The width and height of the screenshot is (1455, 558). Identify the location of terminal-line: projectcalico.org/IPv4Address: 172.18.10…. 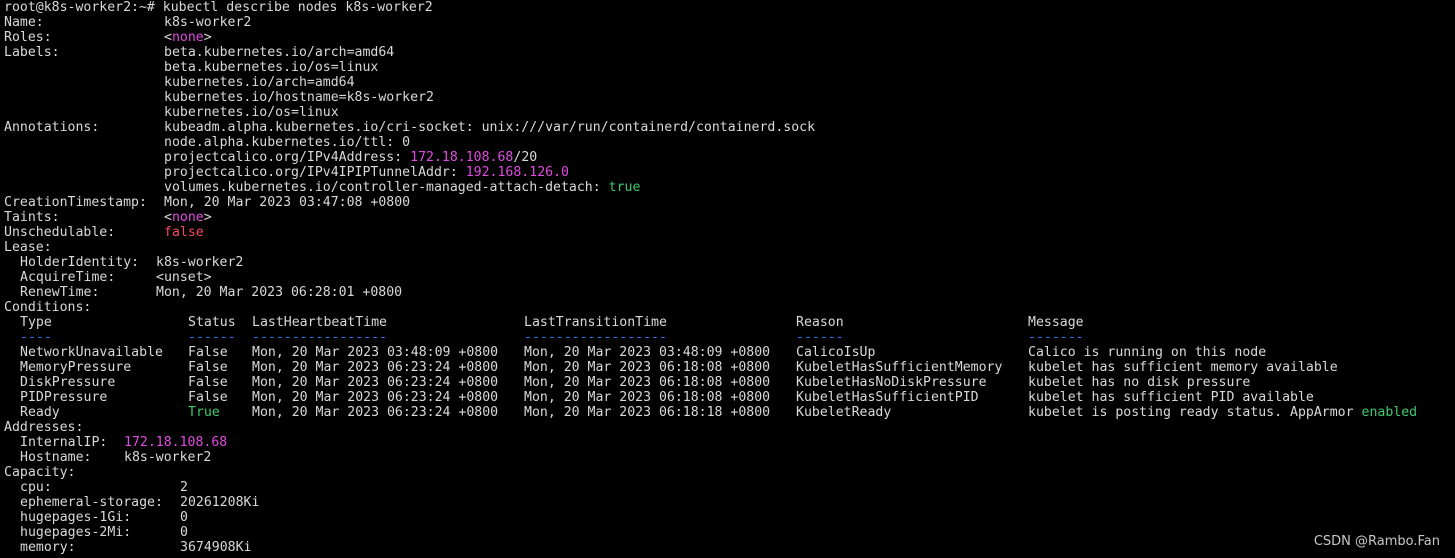
(727, 157).